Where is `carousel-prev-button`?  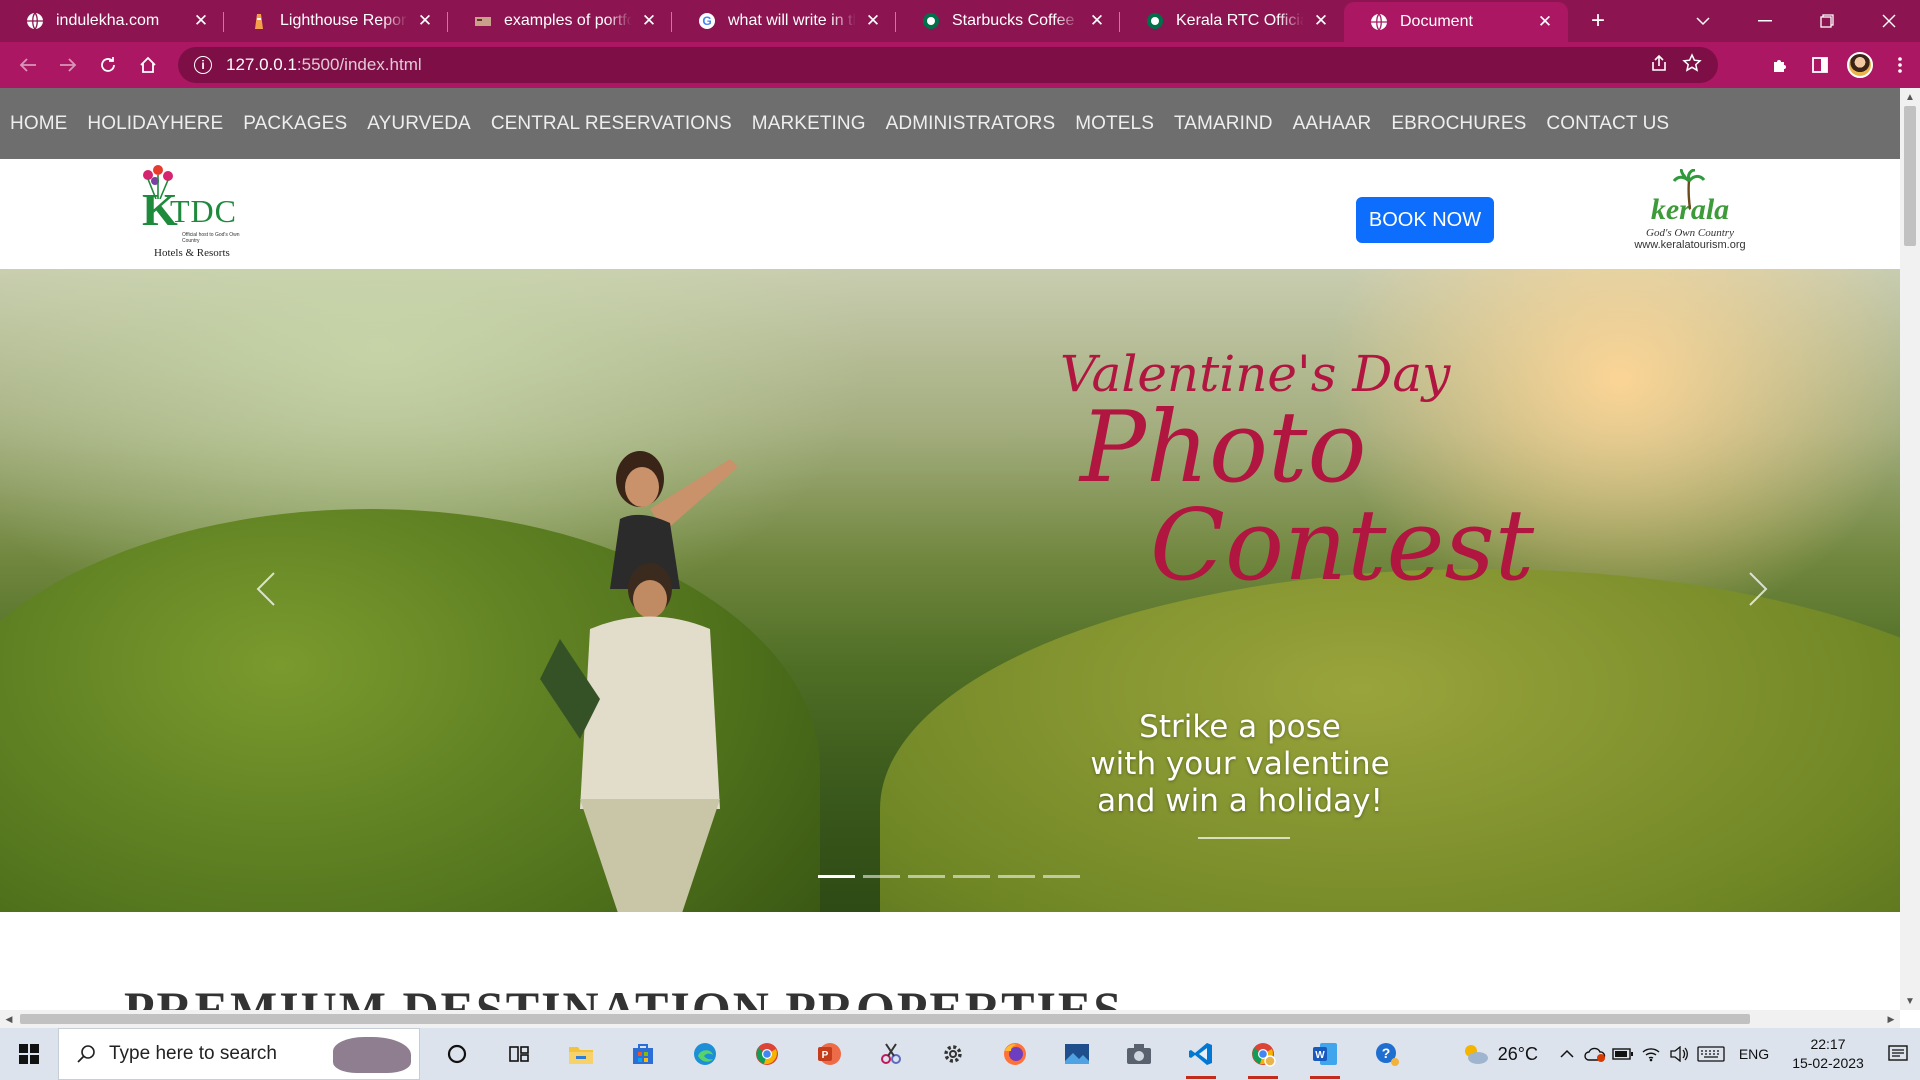 carousel-prev-button is located at coordinates (266, 589).